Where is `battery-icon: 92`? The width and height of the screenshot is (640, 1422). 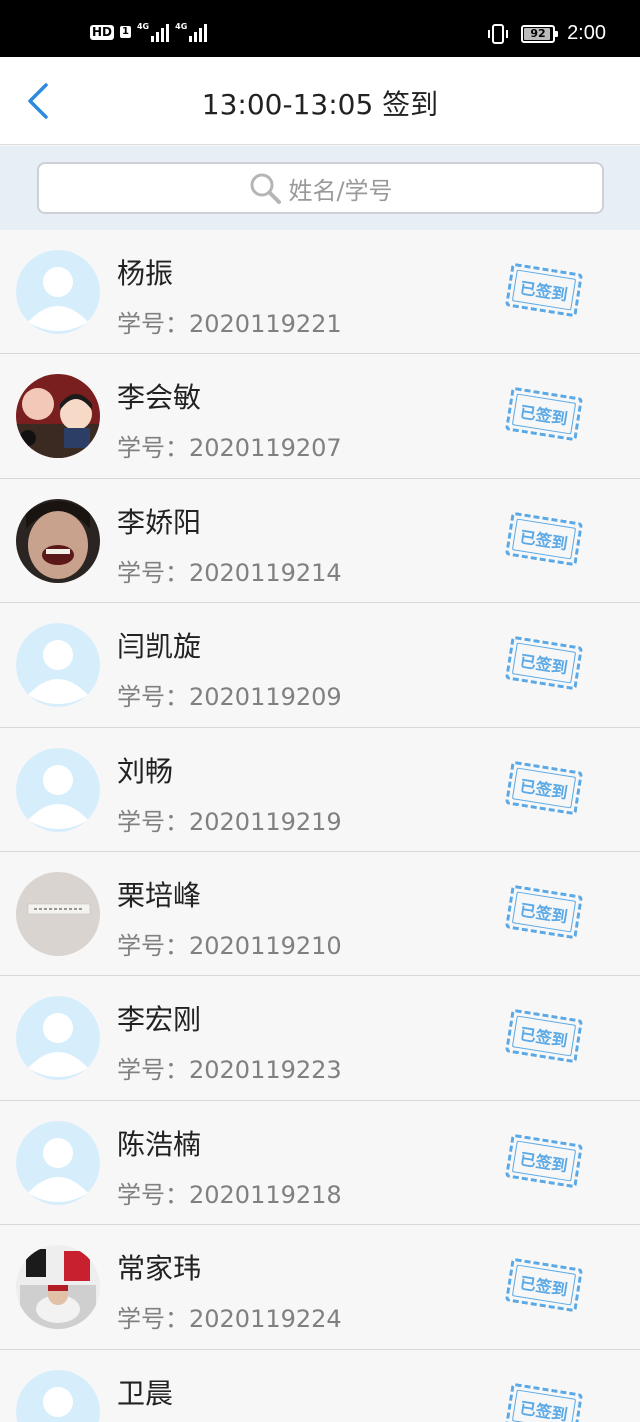 battery-icon: 92 is located at coordinates (540, 33).